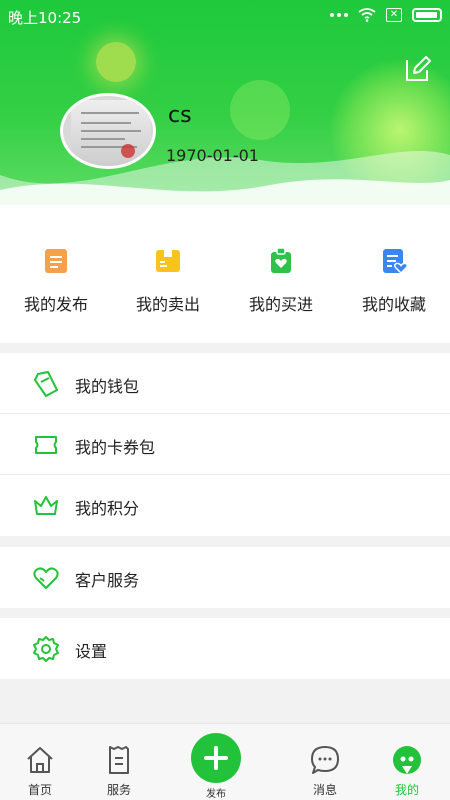 This screenshot has height=800, width=450. Describe the element at coordinates (45, 18) in the screenshot. I see `status-time: 晚上10:25` at that location.